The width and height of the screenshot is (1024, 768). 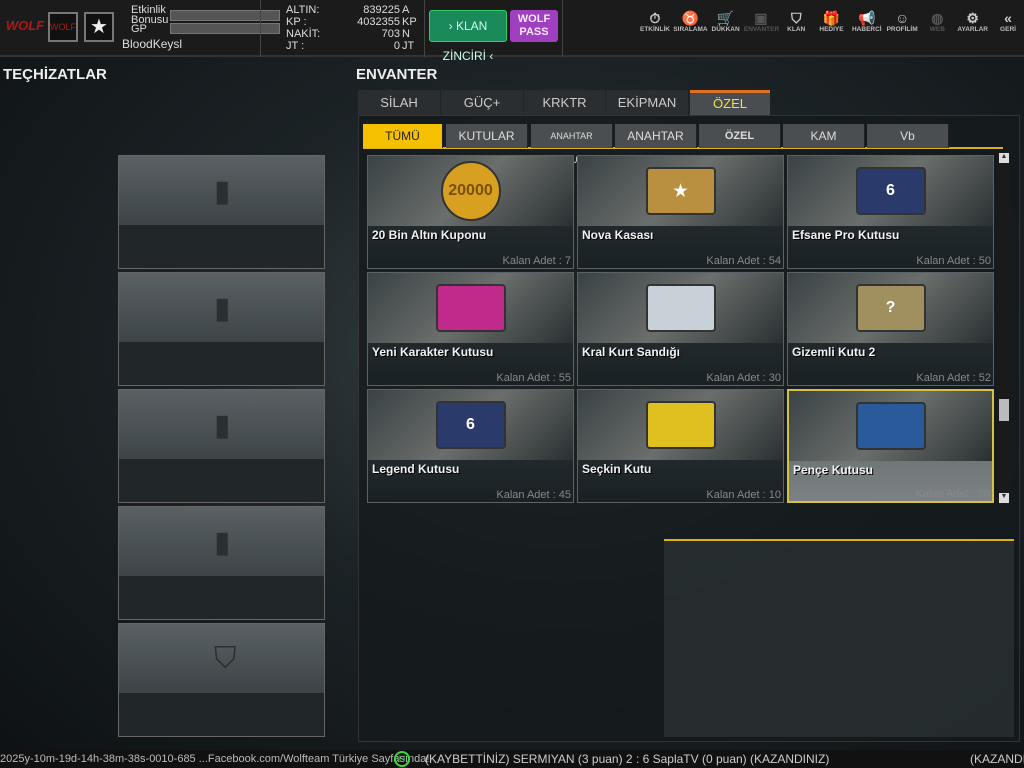 What do you see at coordinates (839, 638) in the screenshot?
I see `item-detail-panel` at bounding box center [839, 638].